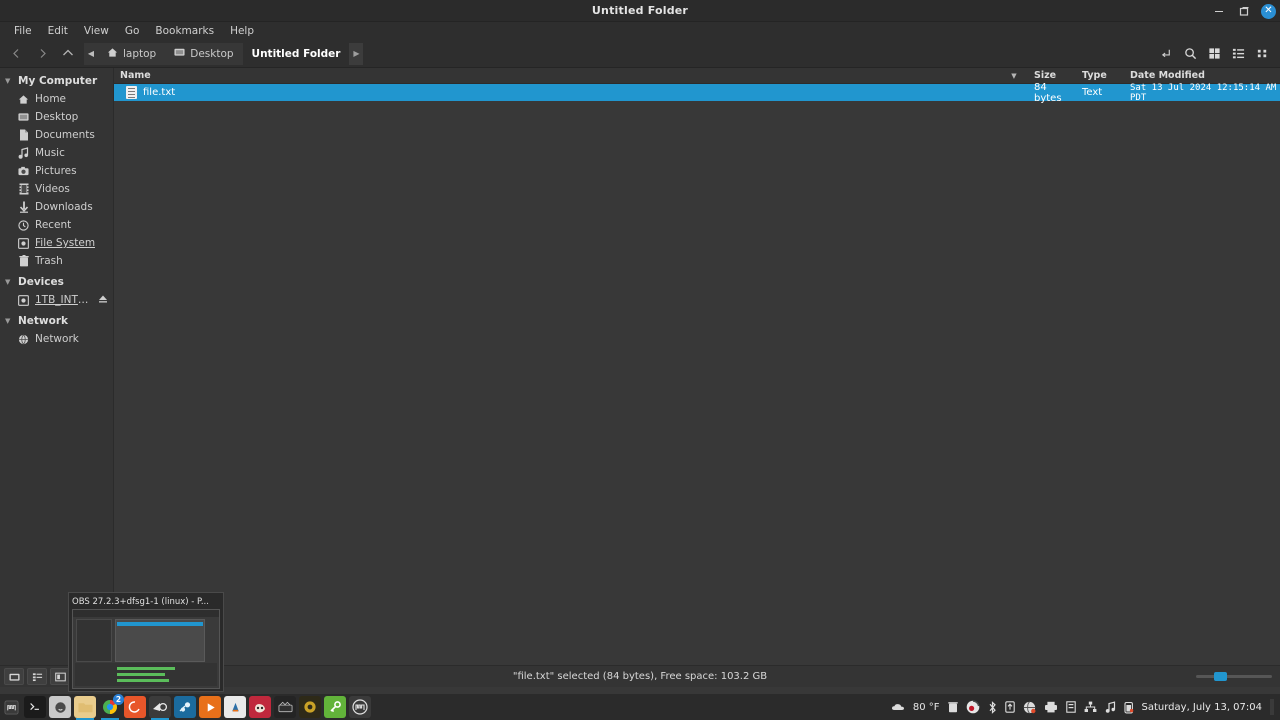 This screenshot has width=1280, height=720. What do you see at coordinates (260, 707) in the screenshot?
I see `gimp-icon` at bounding box center [260, 707].